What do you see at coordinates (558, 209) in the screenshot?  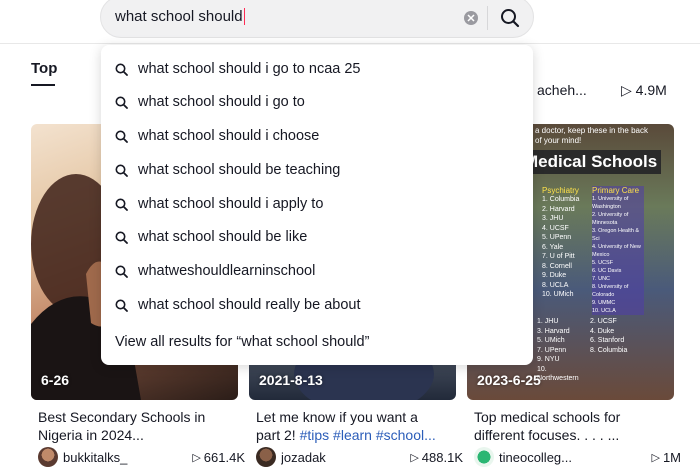 I see `psychiatry-item: 2. Harvard` at bounding box center [558, 209].